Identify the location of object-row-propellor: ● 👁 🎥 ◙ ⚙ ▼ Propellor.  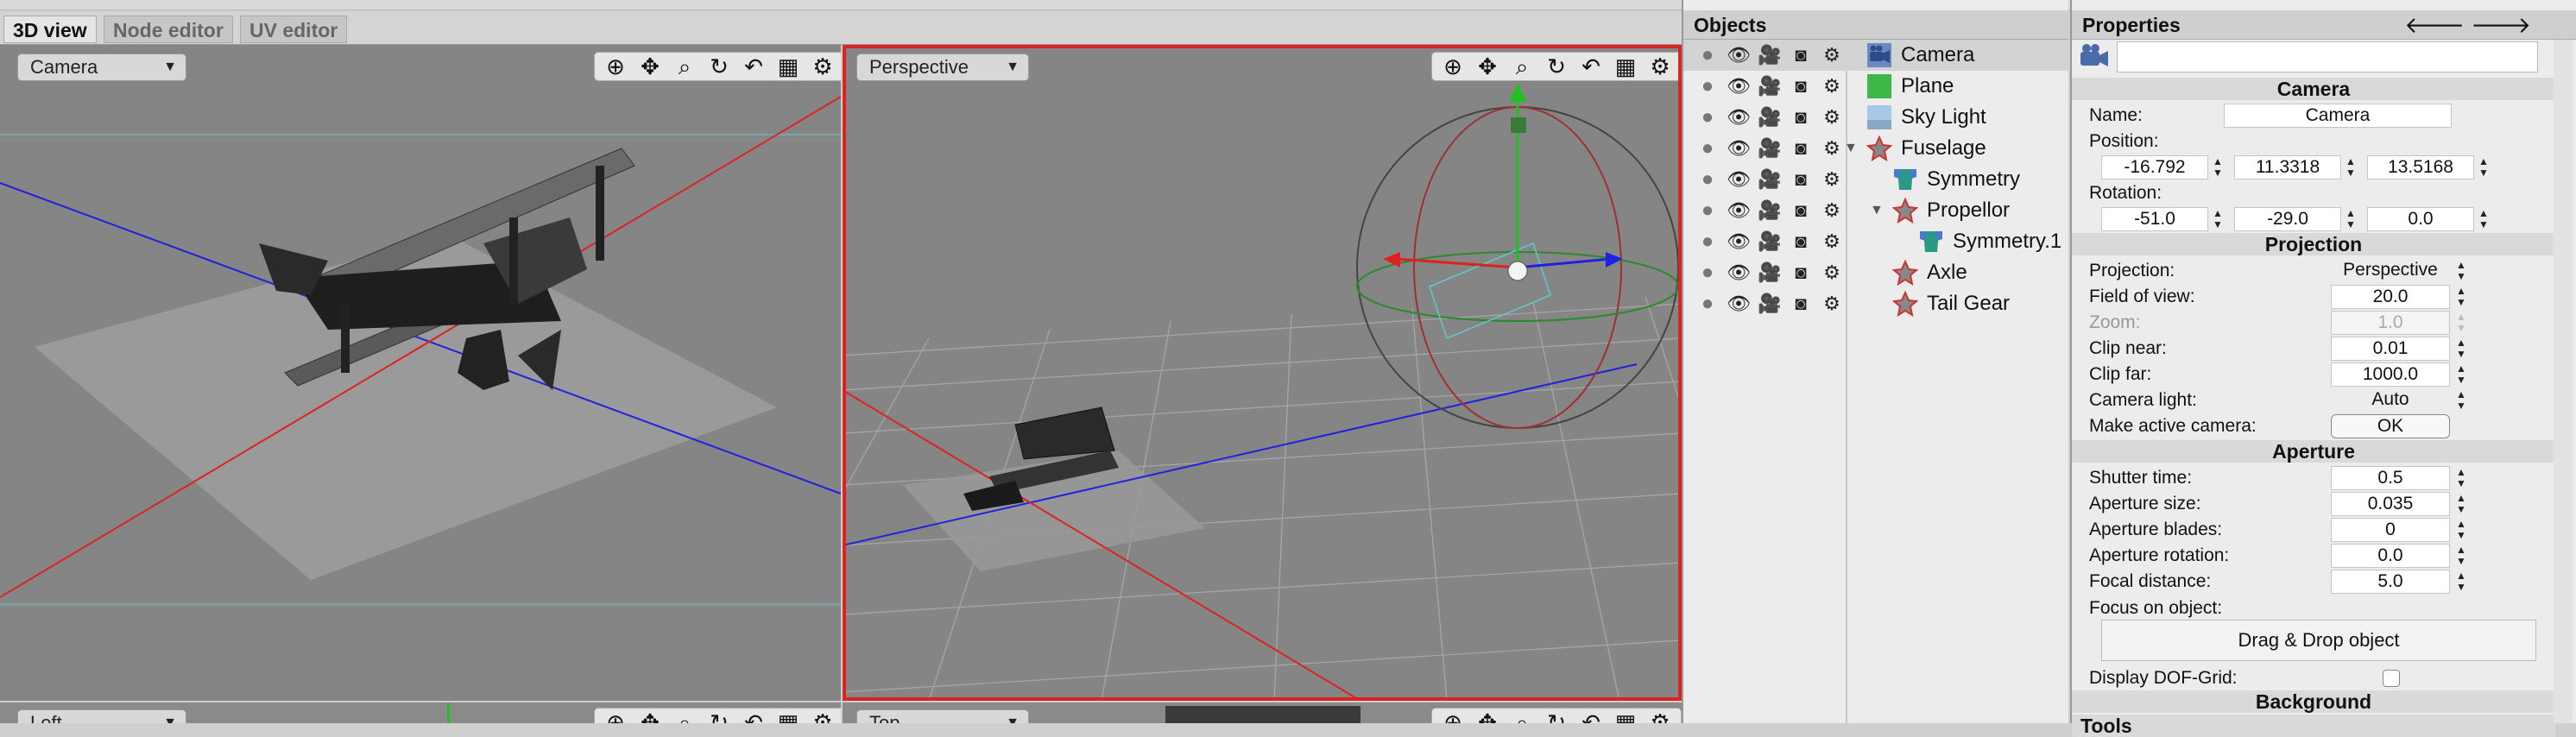
(1876, 210).